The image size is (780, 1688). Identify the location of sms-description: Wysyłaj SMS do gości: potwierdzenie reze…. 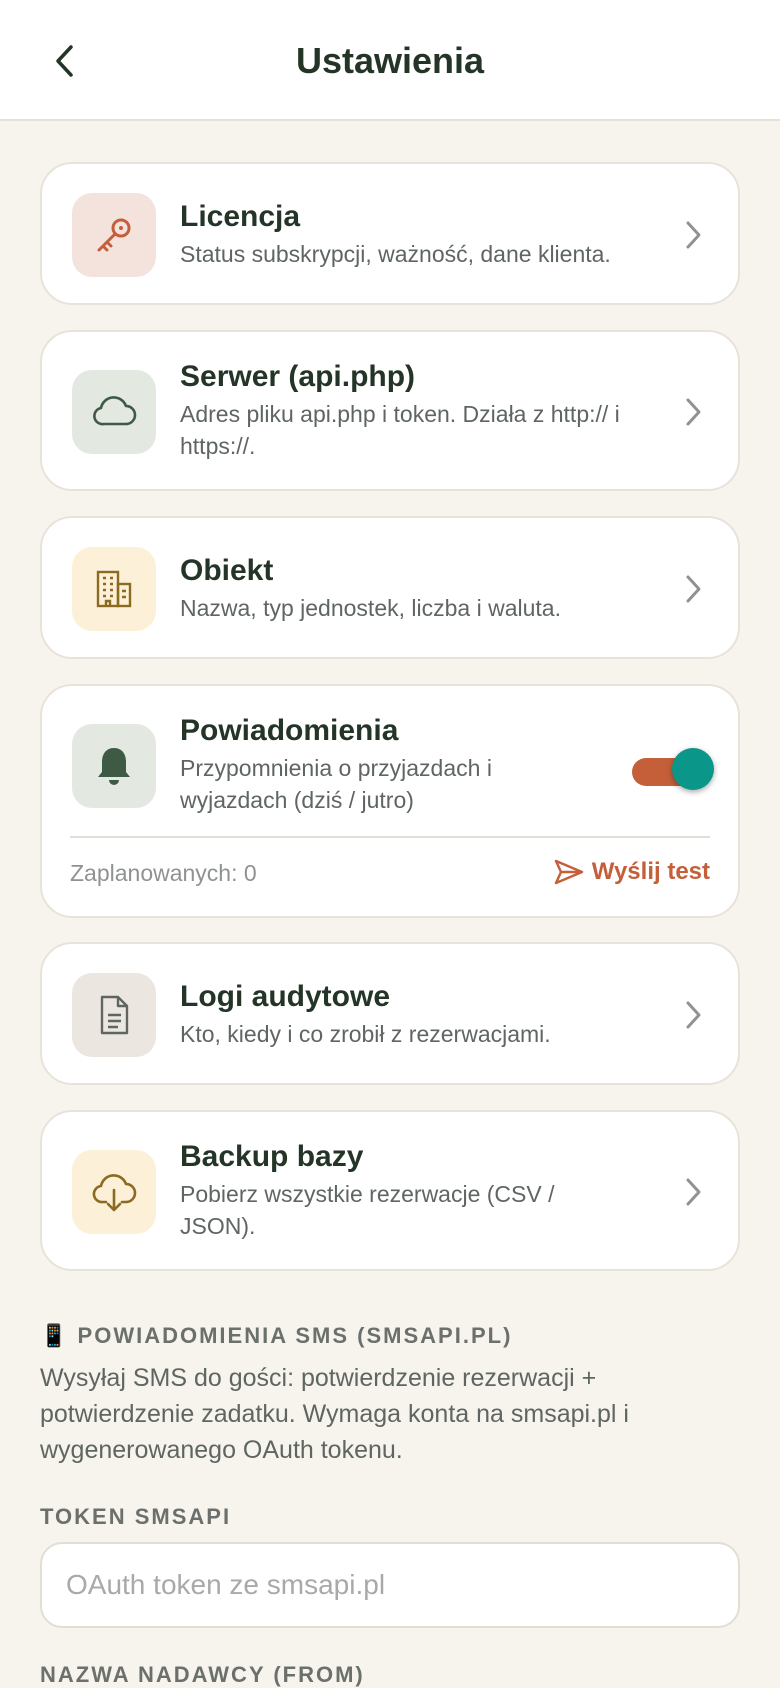
(334, 1414).